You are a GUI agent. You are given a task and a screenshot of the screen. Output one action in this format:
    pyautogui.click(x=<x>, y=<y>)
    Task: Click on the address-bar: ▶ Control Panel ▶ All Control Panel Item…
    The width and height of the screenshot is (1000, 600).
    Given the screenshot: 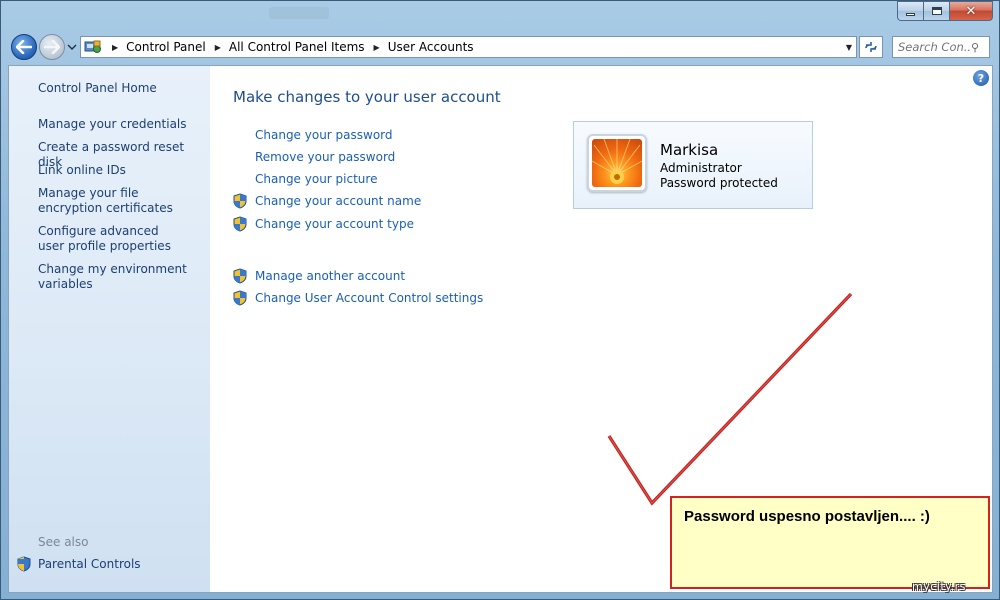 What is the action you would take?
    pyautogui.click(x=468, y=47)
    